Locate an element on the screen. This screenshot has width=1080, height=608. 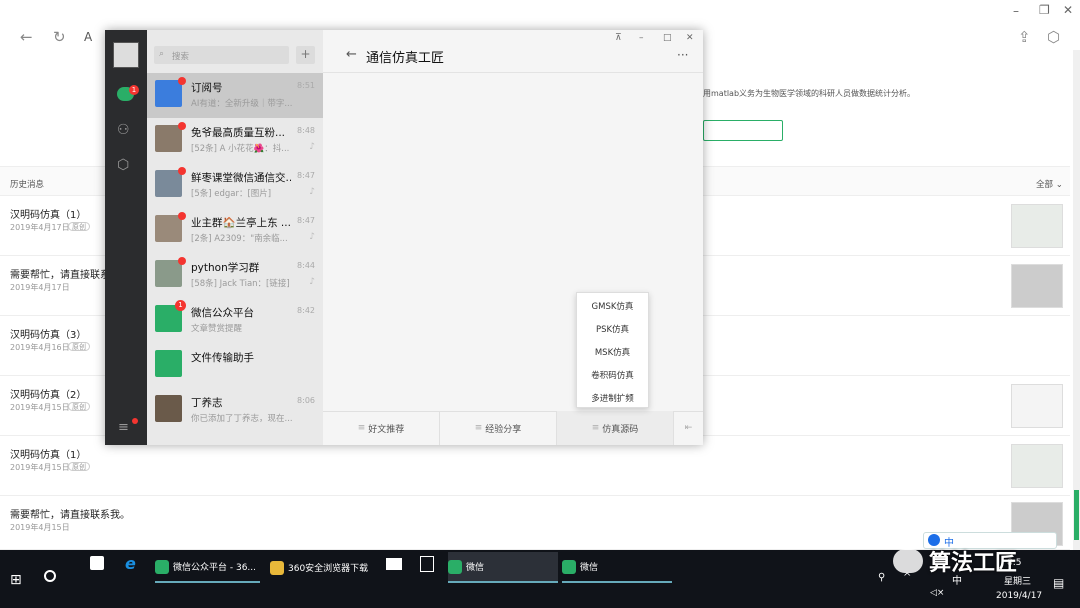
settings-menu-icon: ≡ is located at coordinates (123, 427).